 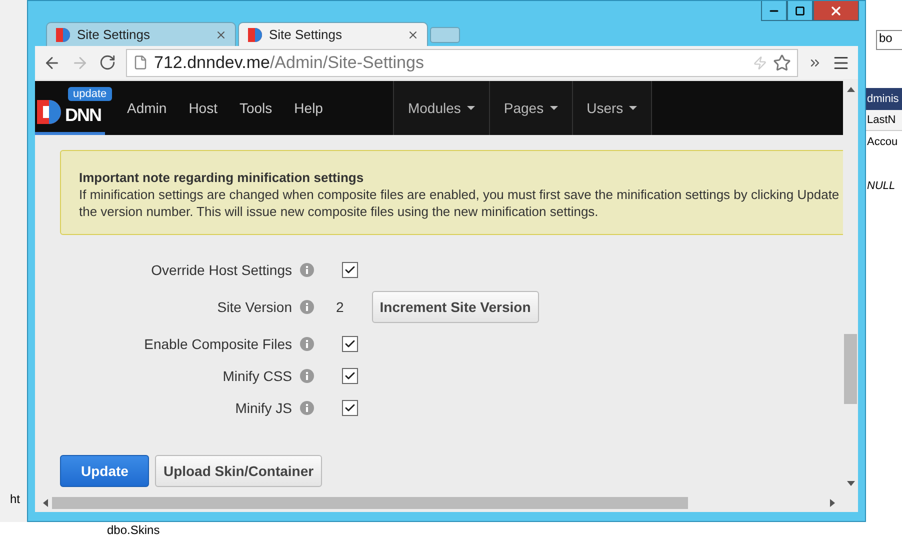 What do you see at coordinates (140, 62) in the screenshot?
I see `page-icon` at bounding box center [140, 62].